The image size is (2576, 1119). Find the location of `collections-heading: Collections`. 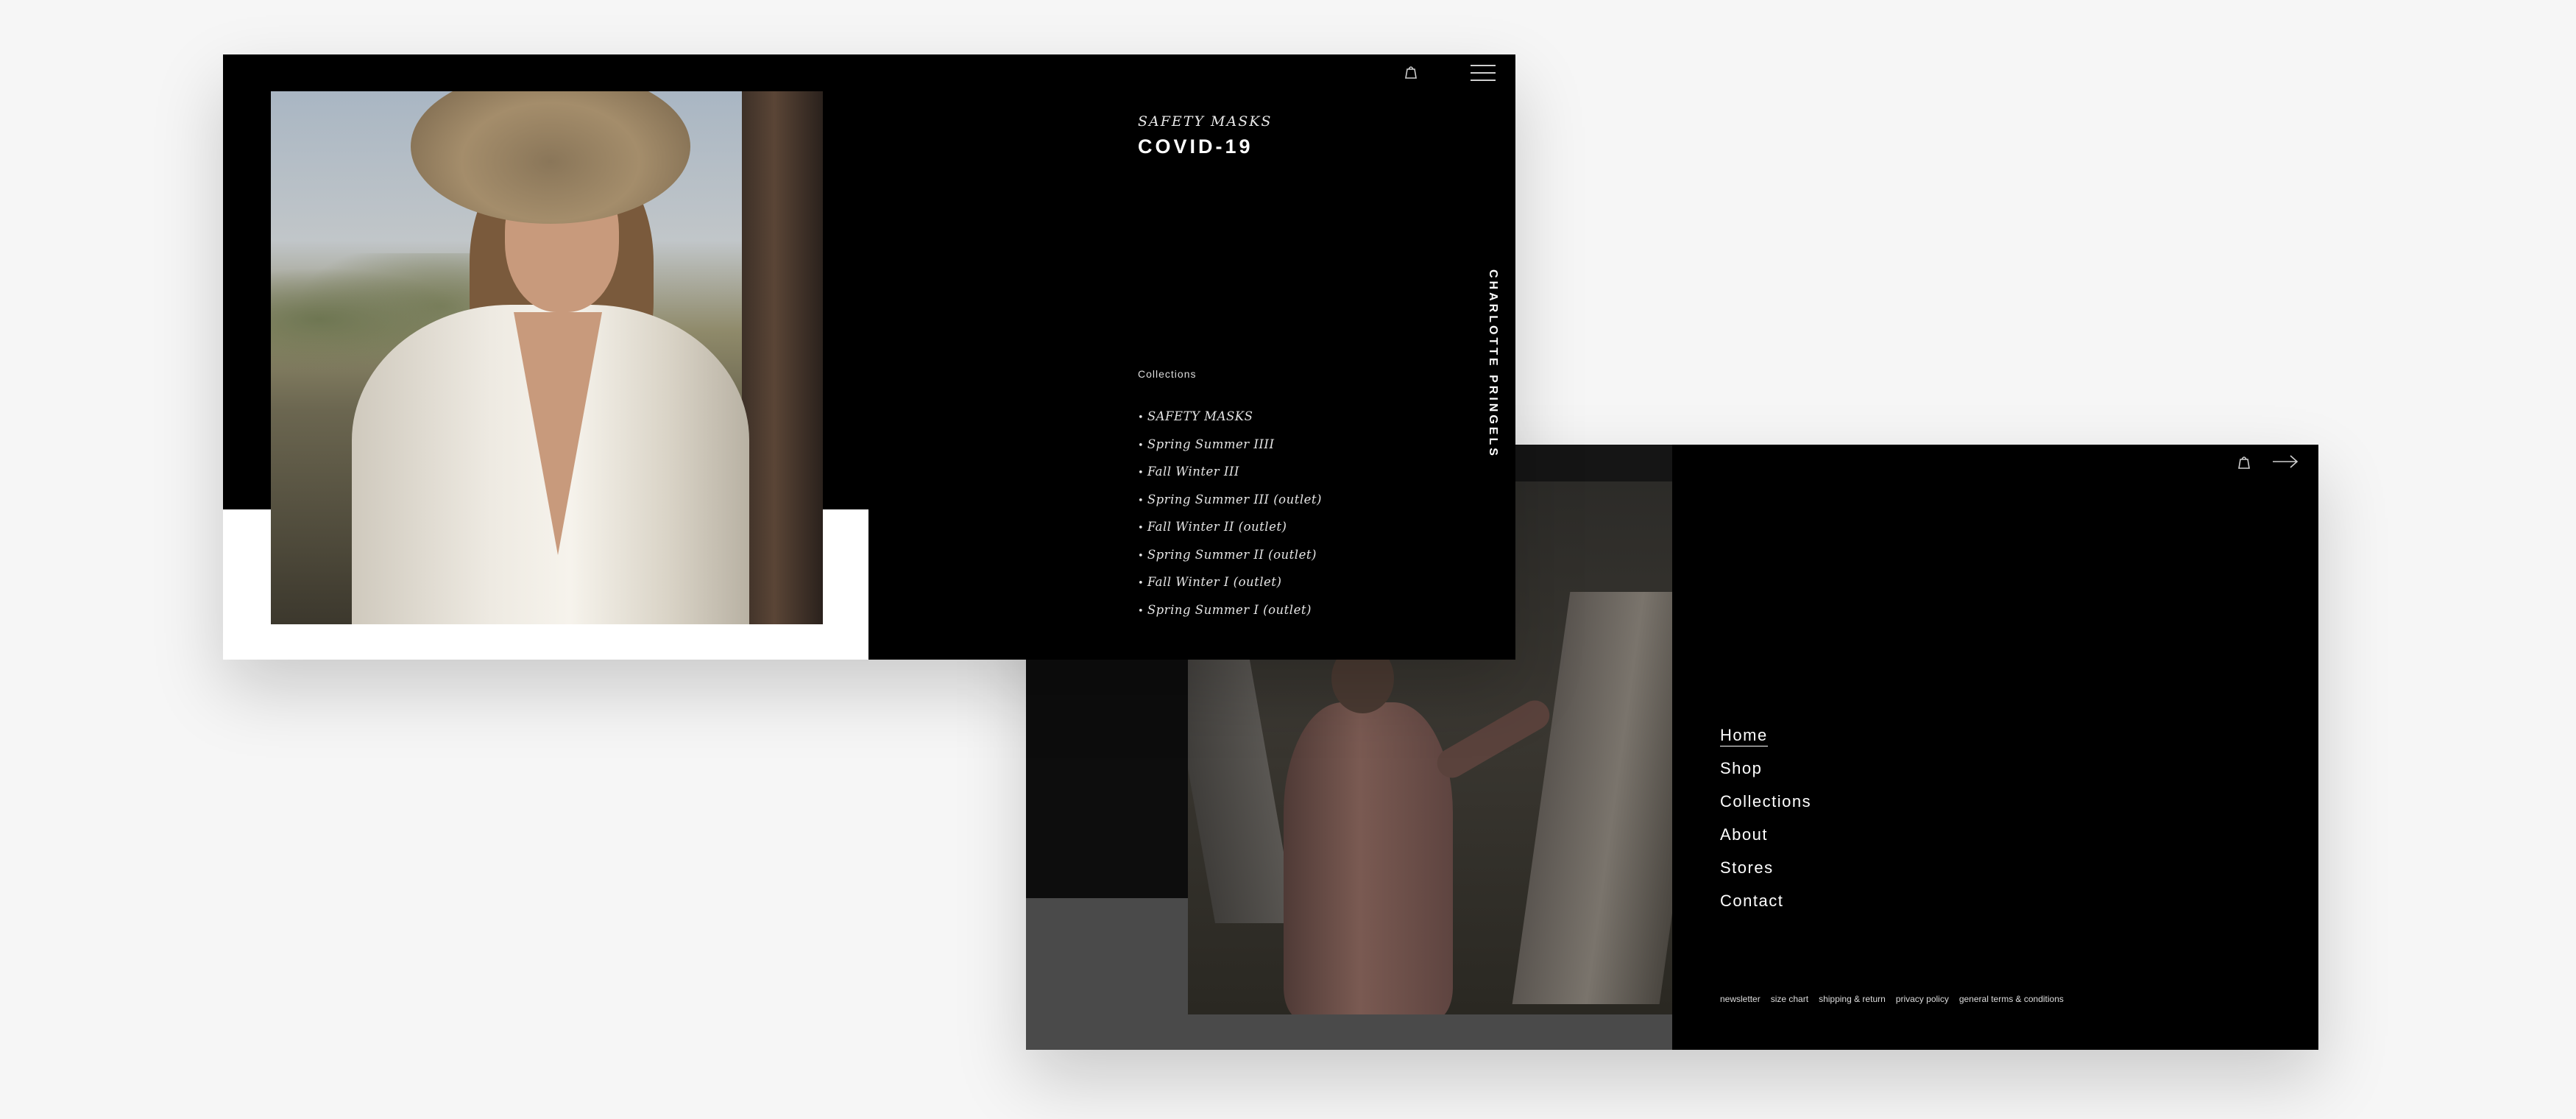

collections-heading: Collections is located at coordinates (1167, 374).